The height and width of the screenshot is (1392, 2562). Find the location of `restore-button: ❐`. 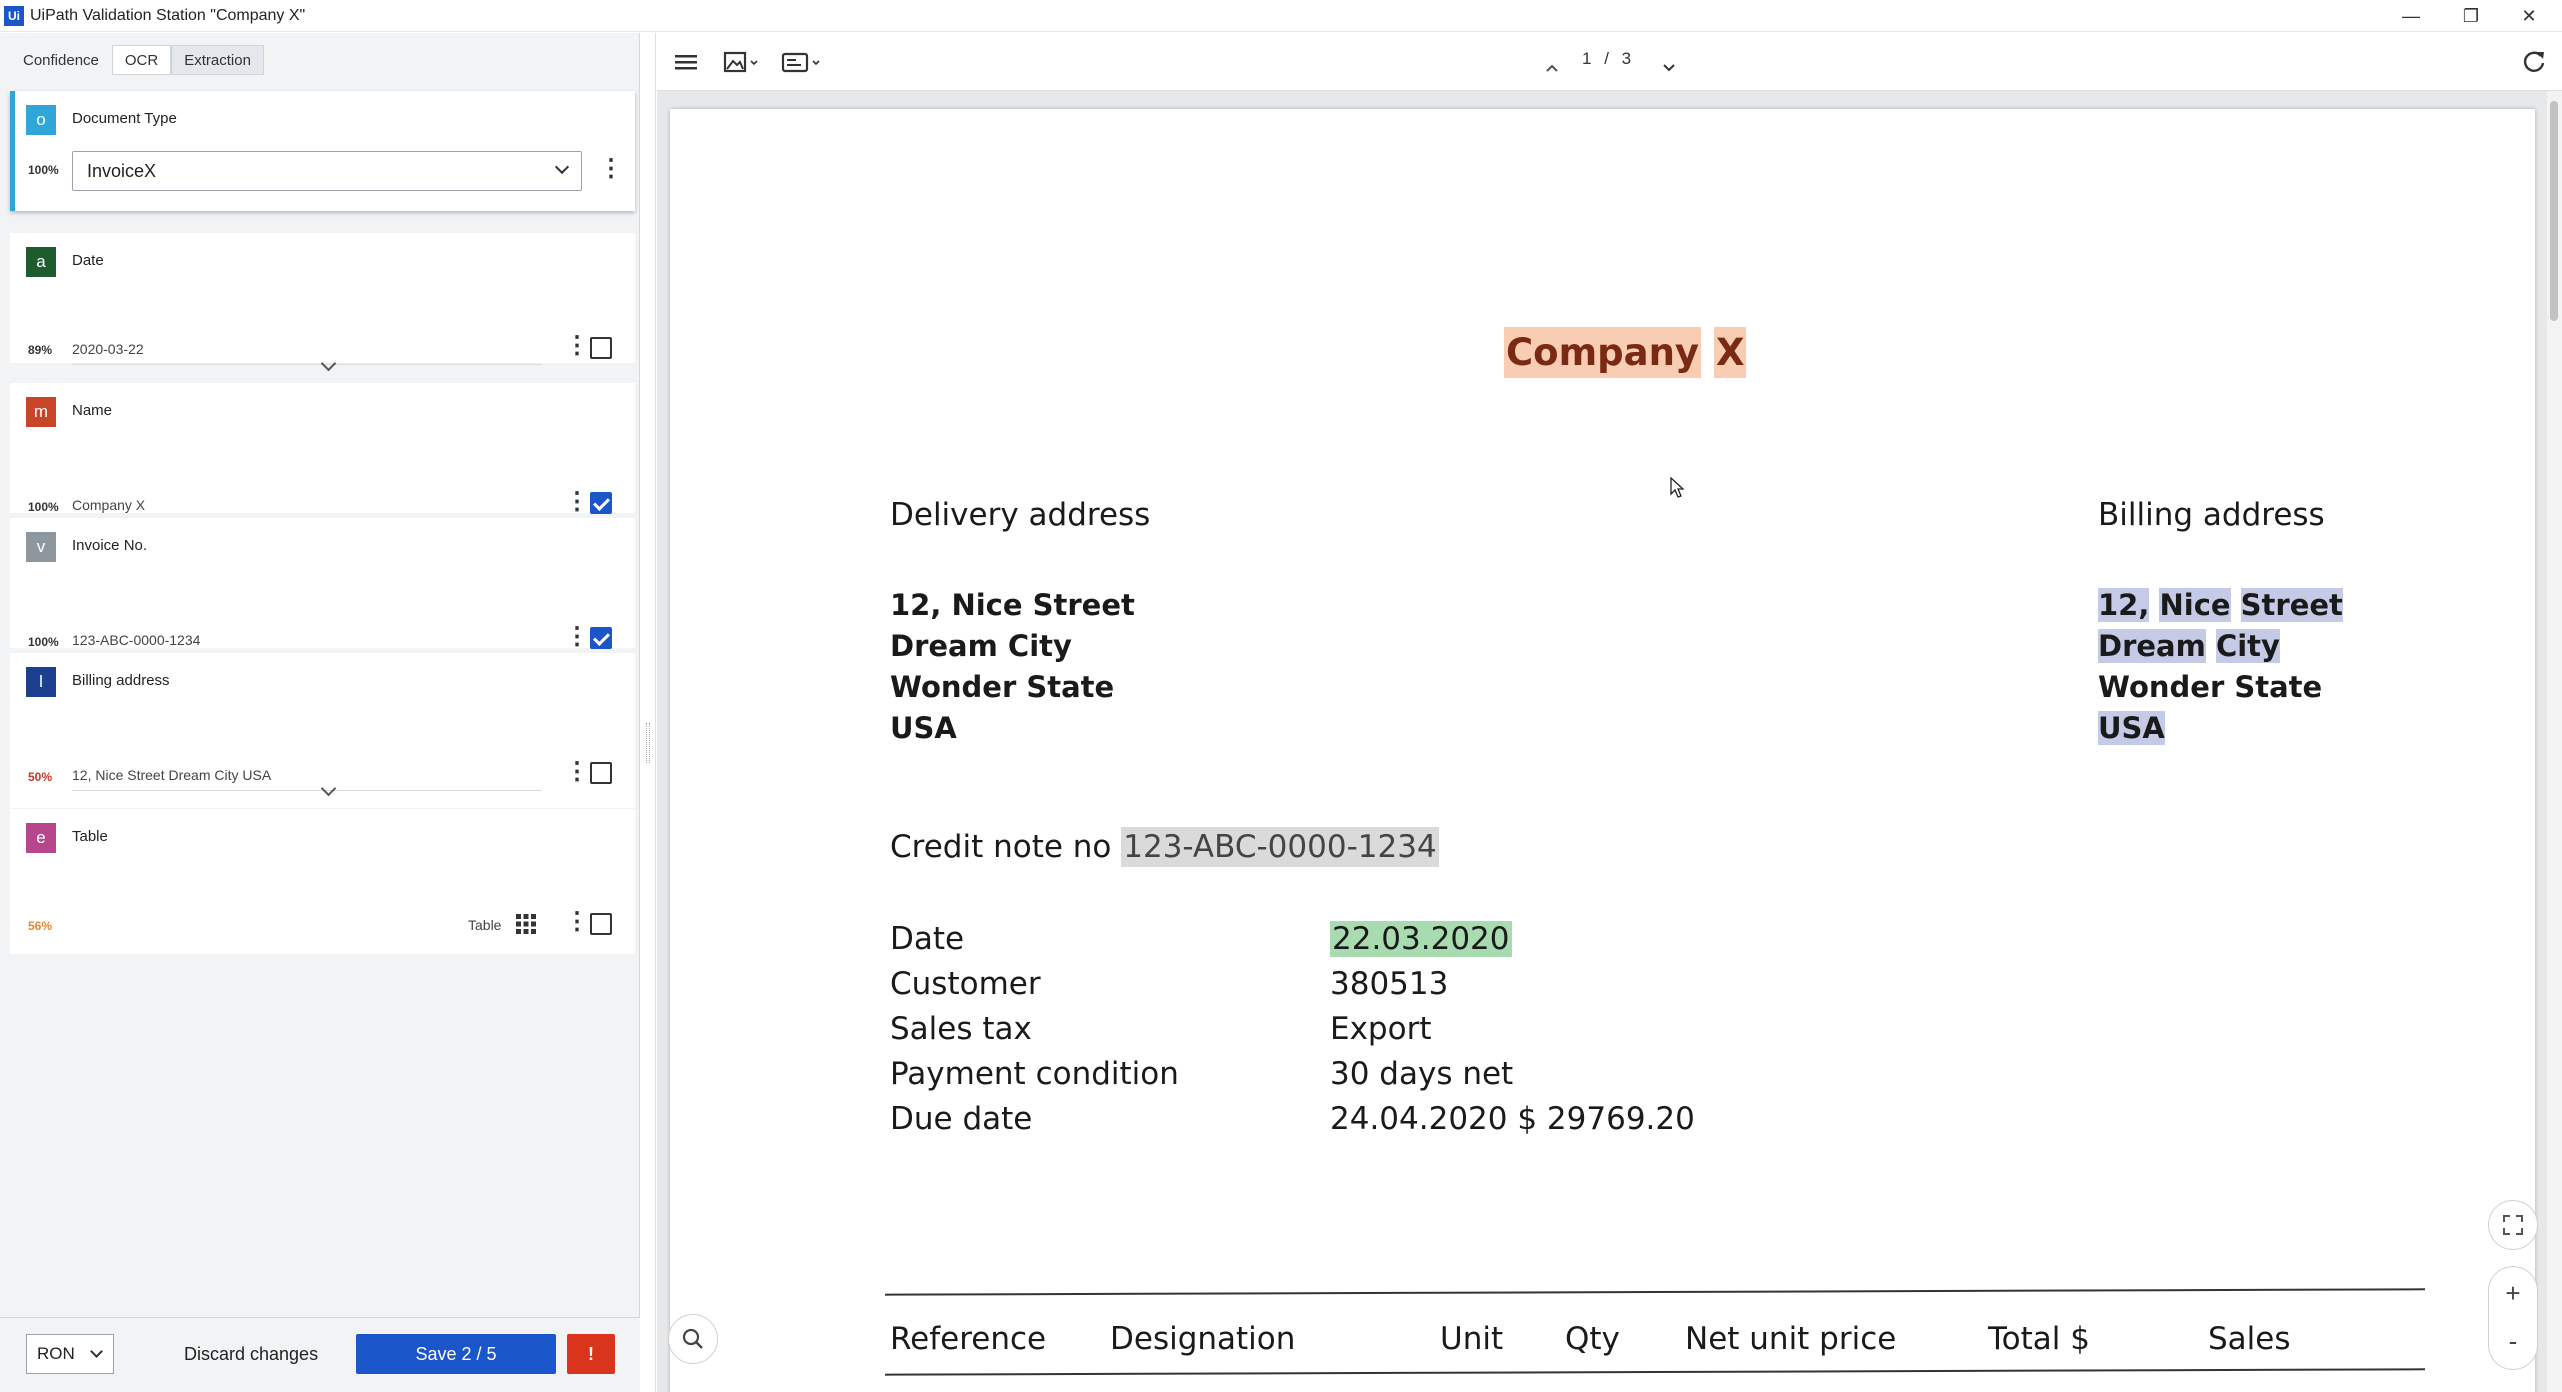

restore-button: ❐ is located at coordinates (2471, 16).